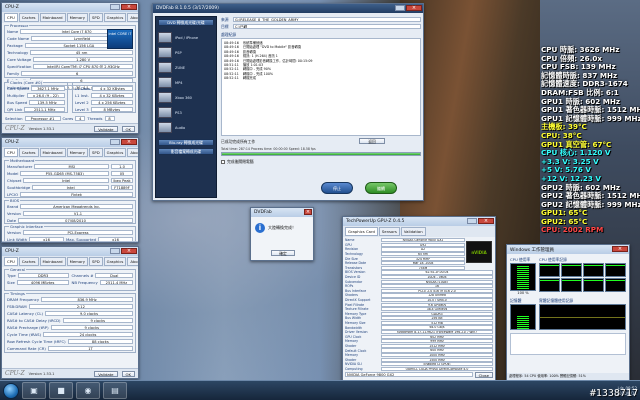 The width and height of the screenshot is (640, 400). Describe the element at coordinates (47, 102) in the screenshot. I see `field-value: 139.5 MHz` at that location.